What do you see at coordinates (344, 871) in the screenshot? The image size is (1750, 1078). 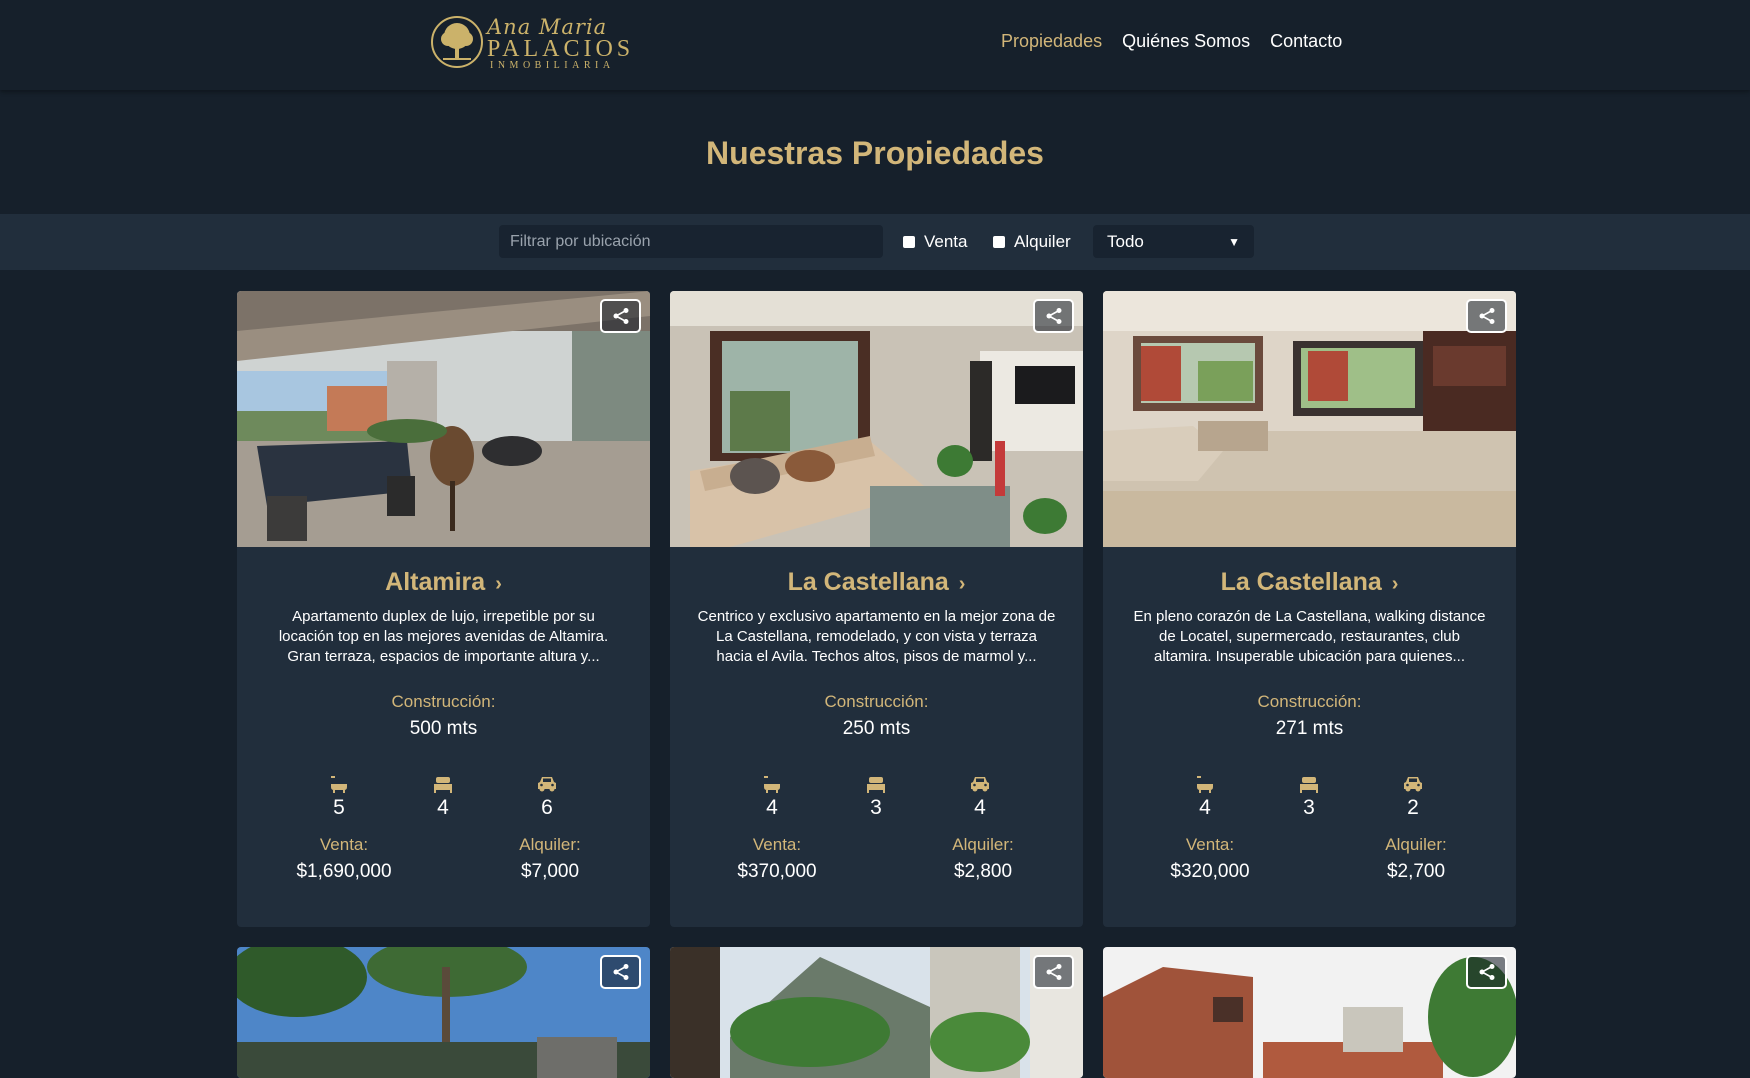 I see `sale-price-value: $1,690,000` at bounding box center [344, 871].